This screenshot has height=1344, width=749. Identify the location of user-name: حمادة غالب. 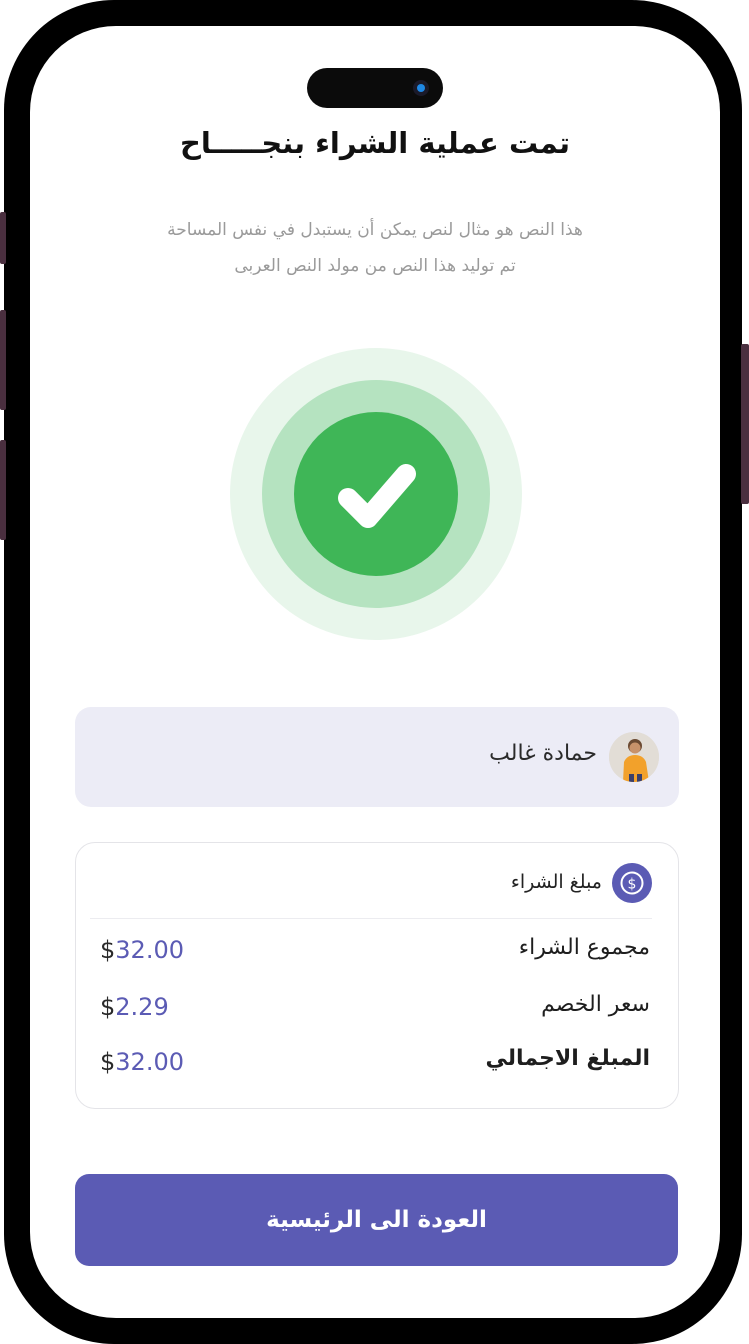
(543, 753).